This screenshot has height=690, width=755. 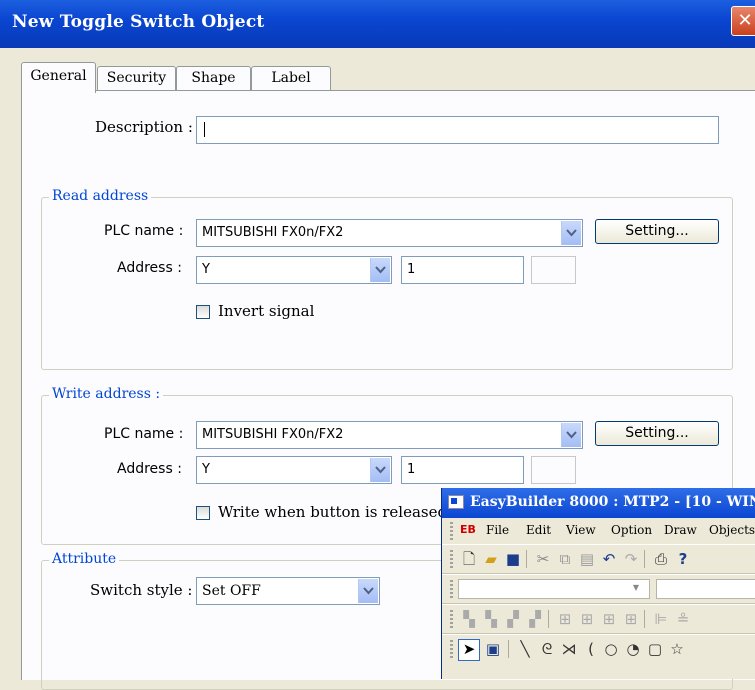 What do you see at coordinates (469, 559) in the screenshot?
I see `new-file-icon: 🗋` at bounding box center [469, 559].